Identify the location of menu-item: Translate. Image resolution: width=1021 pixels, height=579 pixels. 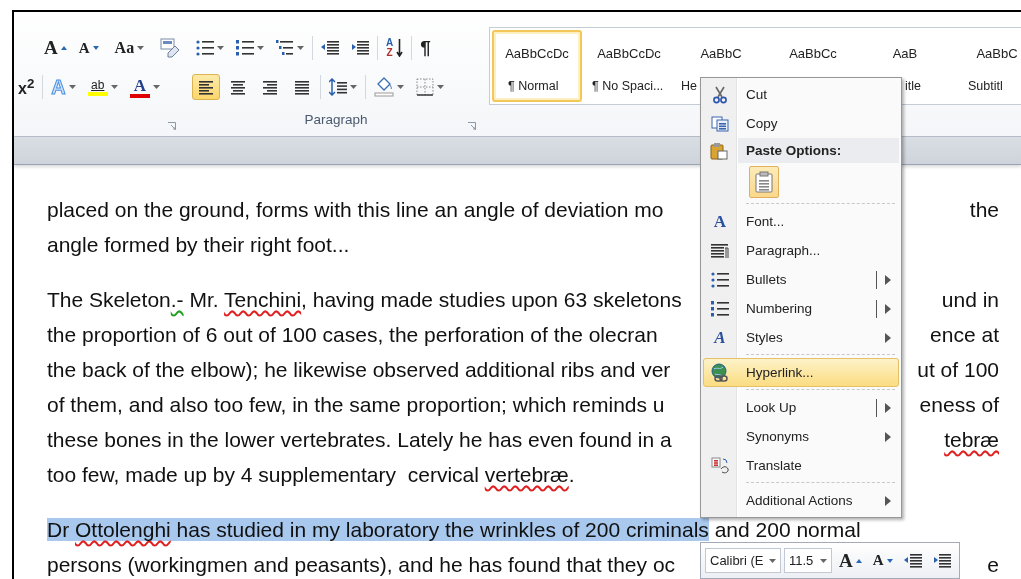
(801, 465).